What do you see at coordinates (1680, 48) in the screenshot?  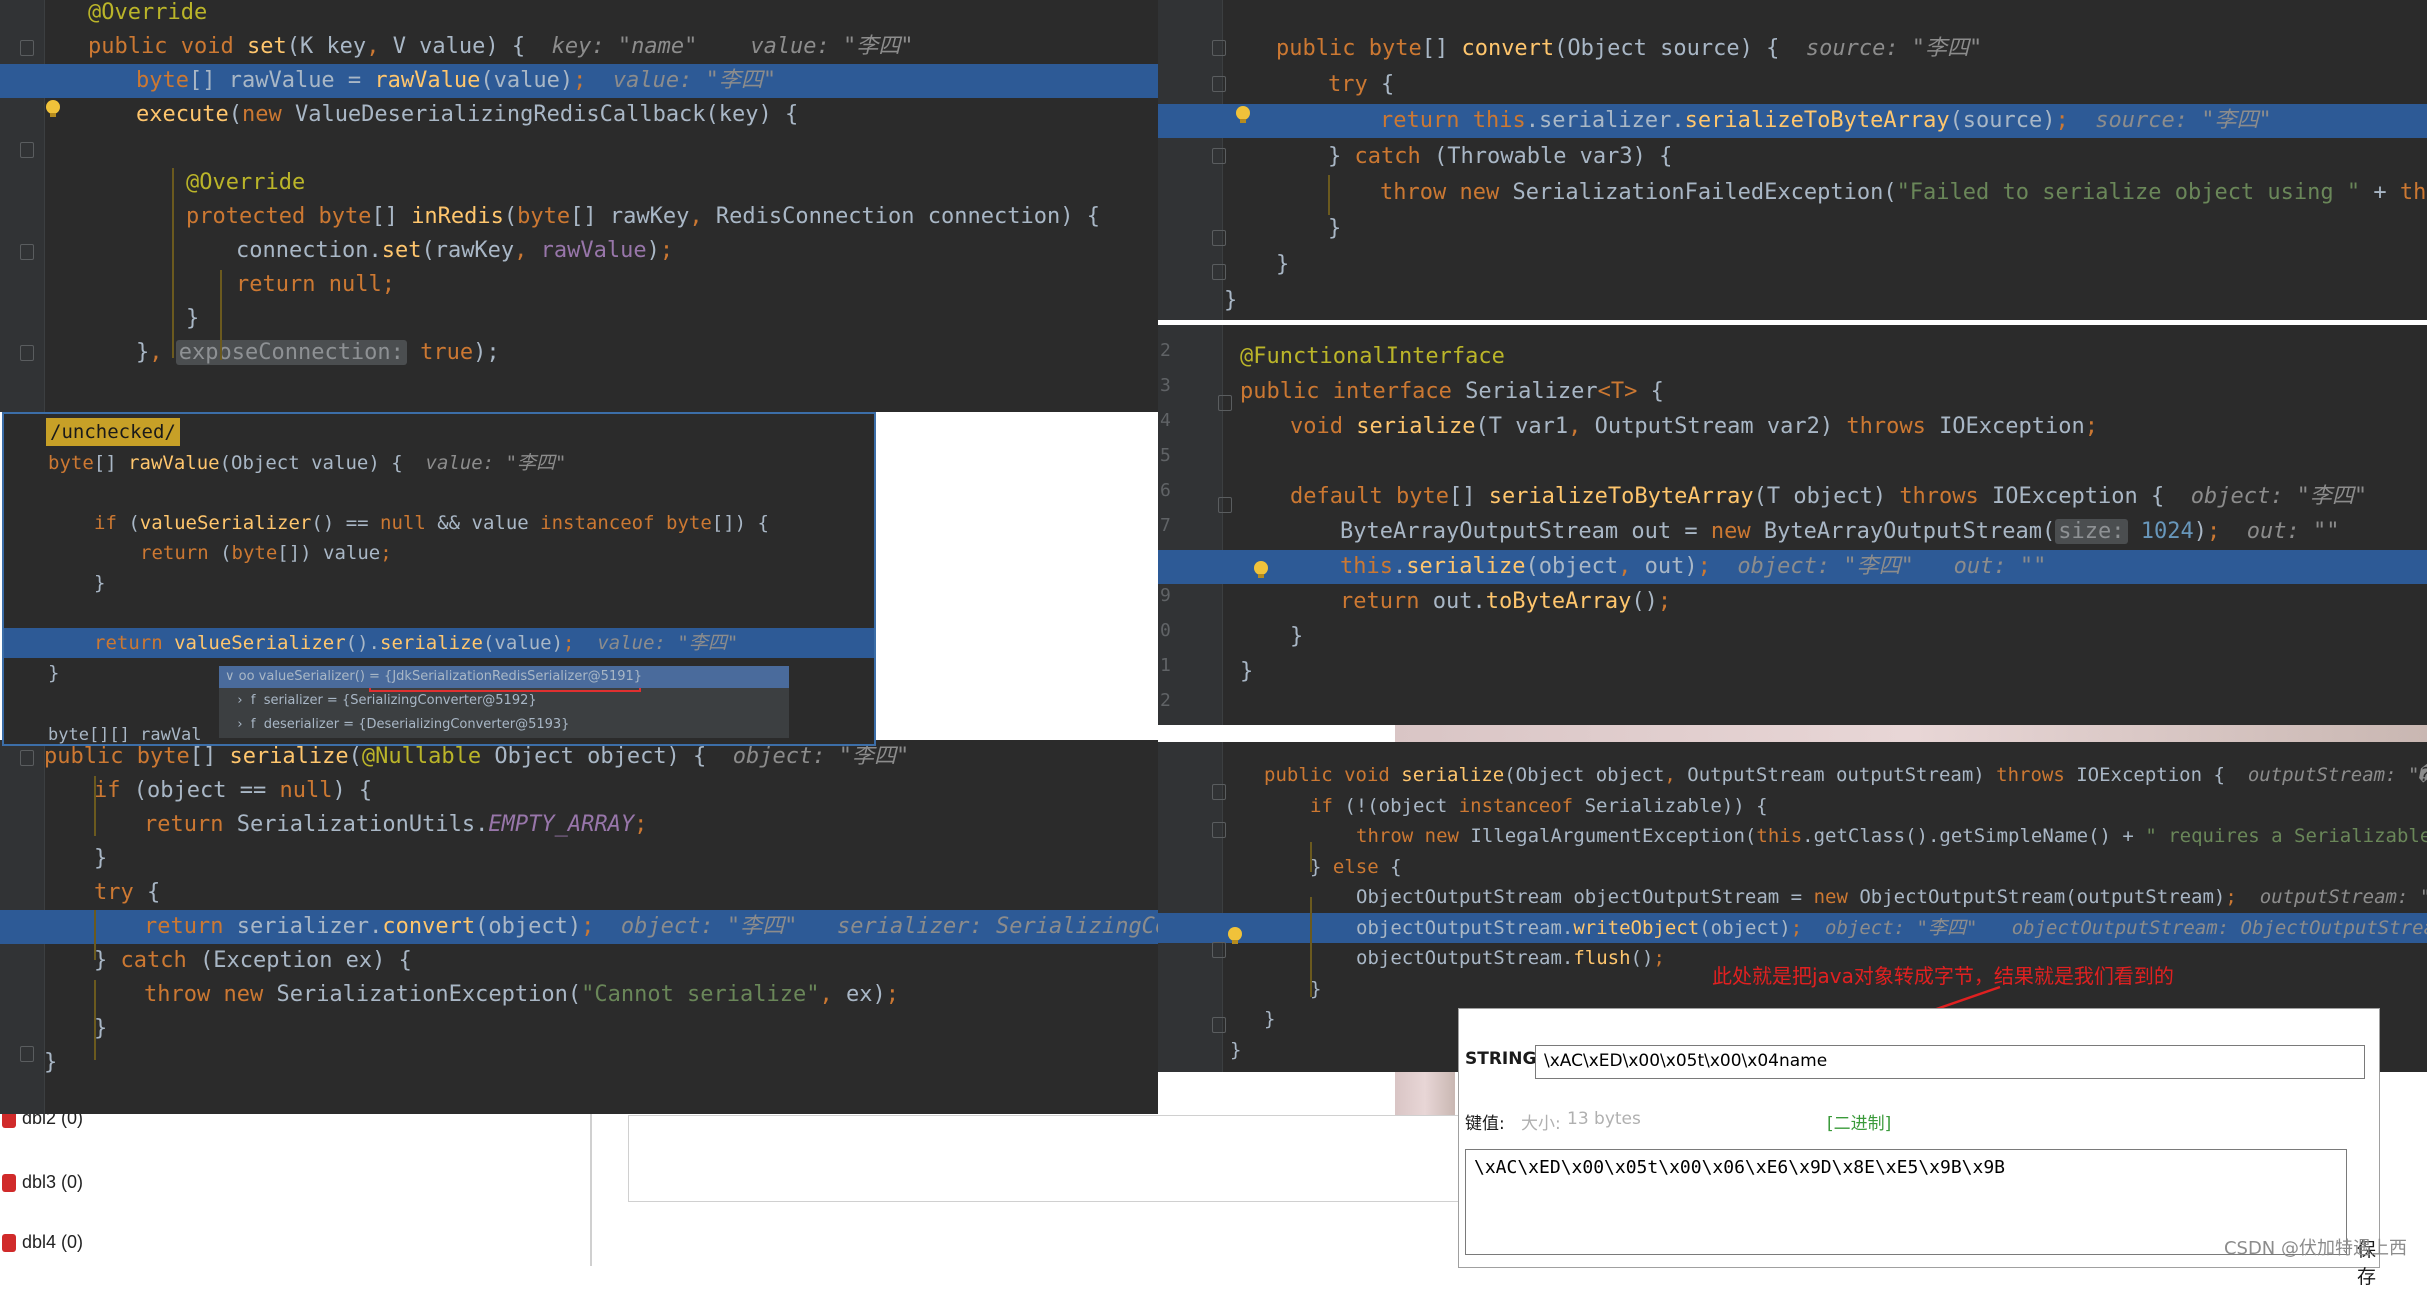 I see `code-token: (Object source) {` at bounding box center [1680, 48].